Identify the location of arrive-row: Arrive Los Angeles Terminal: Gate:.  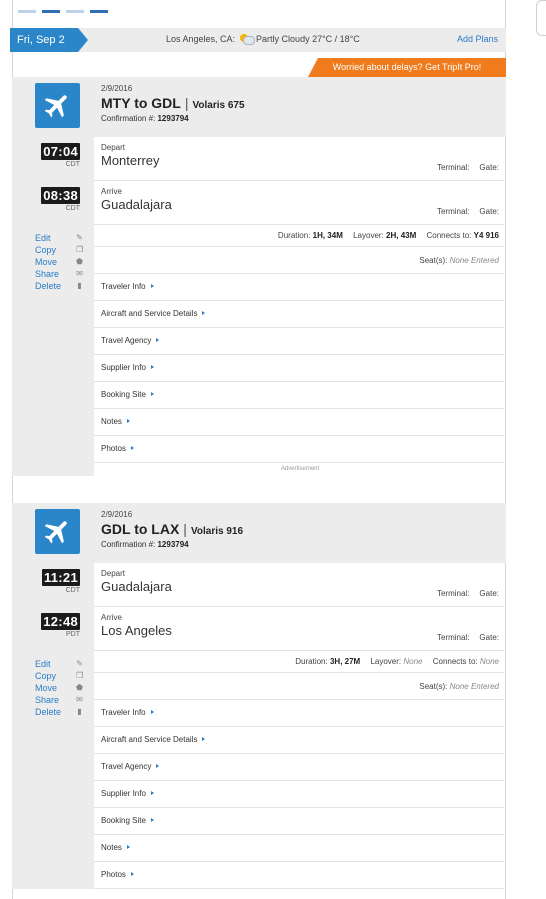
(300, 629).